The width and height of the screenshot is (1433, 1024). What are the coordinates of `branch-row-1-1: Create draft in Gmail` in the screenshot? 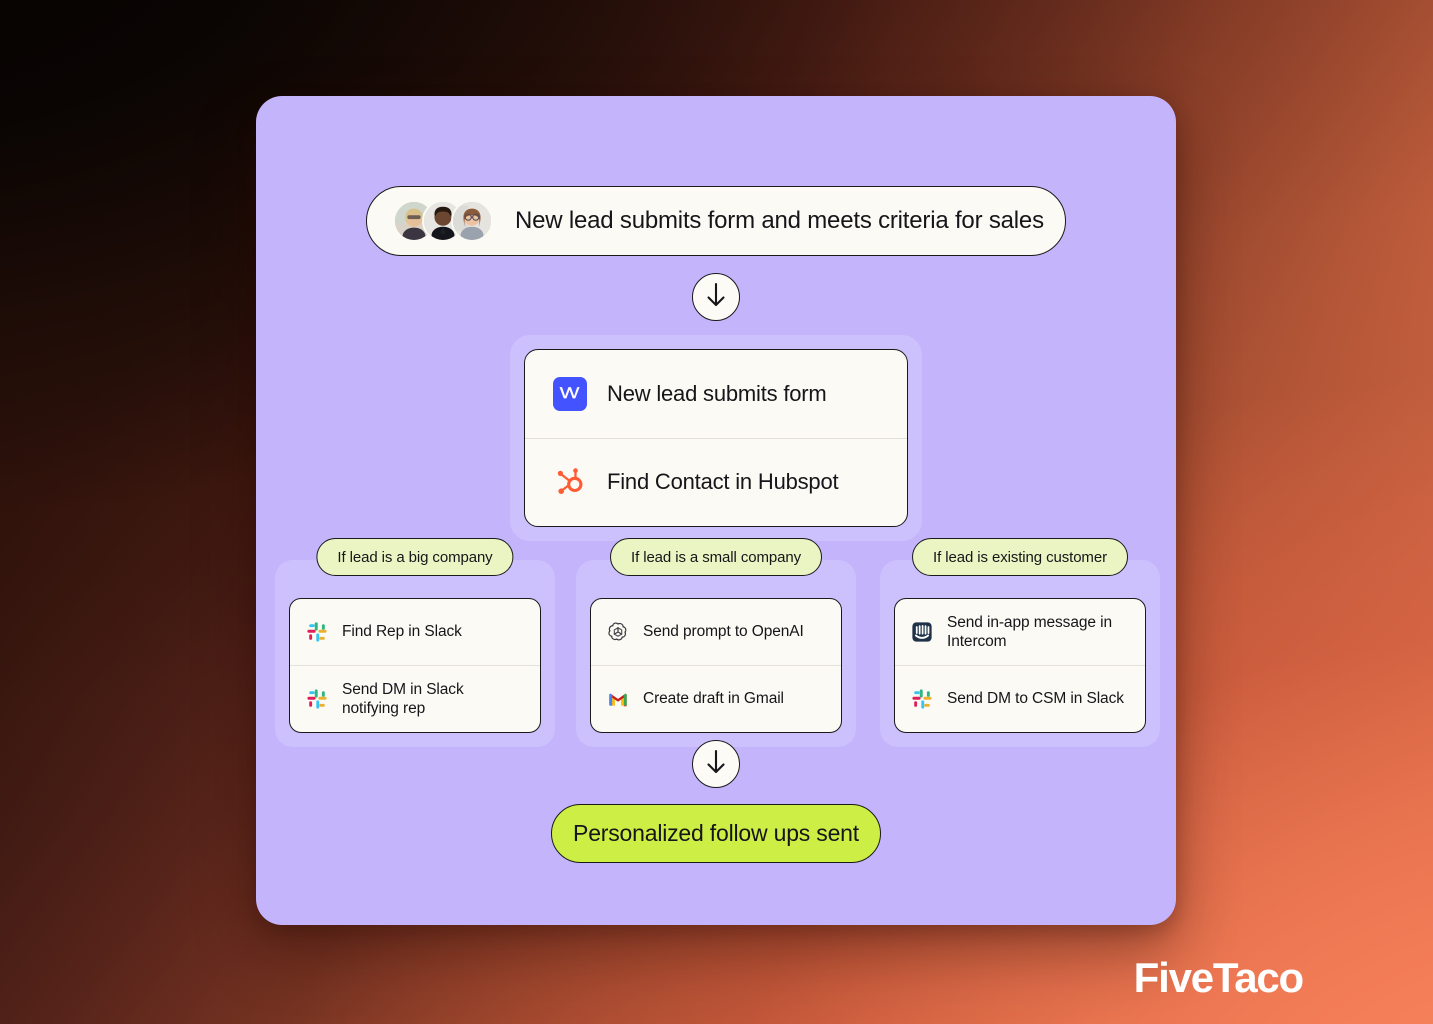 It's located at (716, 698).